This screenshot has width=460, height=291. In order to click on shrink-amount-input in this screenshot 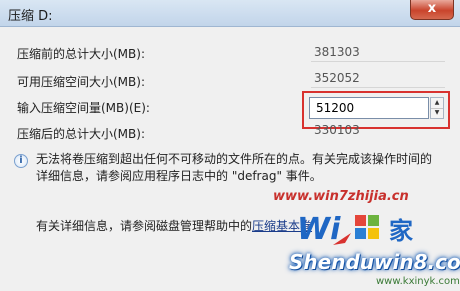, I will do `click(369, 108)`.